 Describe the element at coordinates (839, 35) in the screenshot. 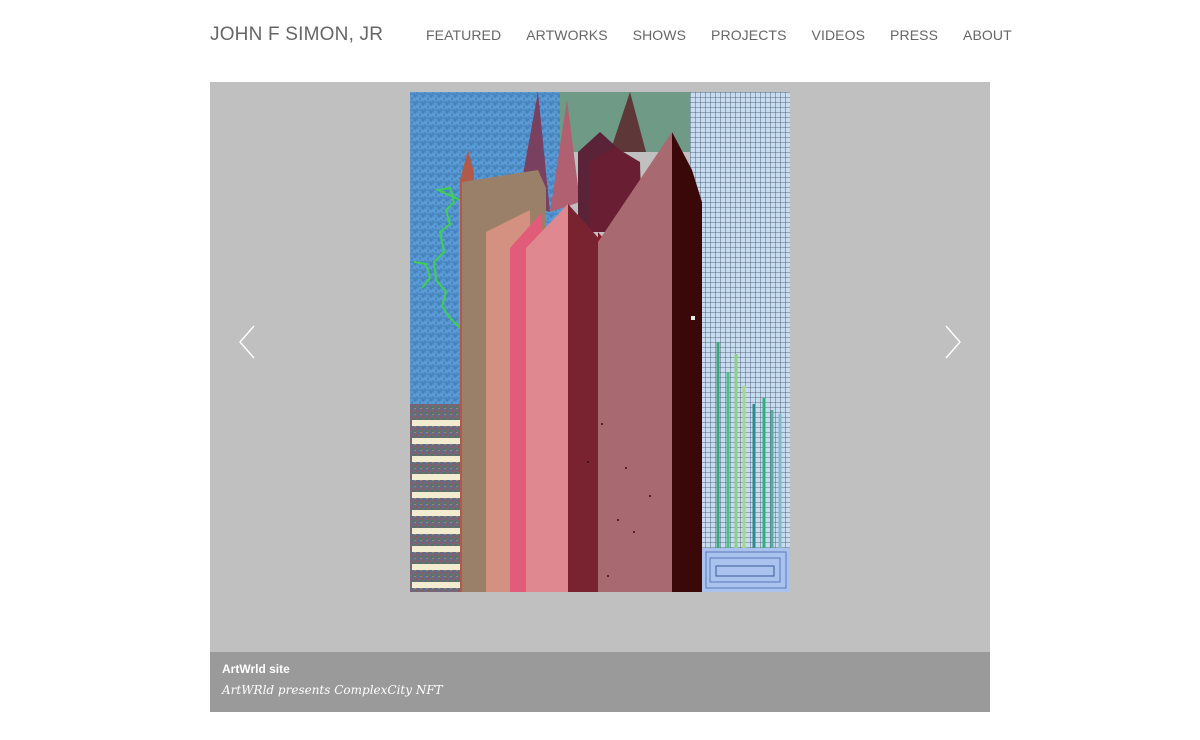

I see `nav-item-videos: VIDEOS` at that location.